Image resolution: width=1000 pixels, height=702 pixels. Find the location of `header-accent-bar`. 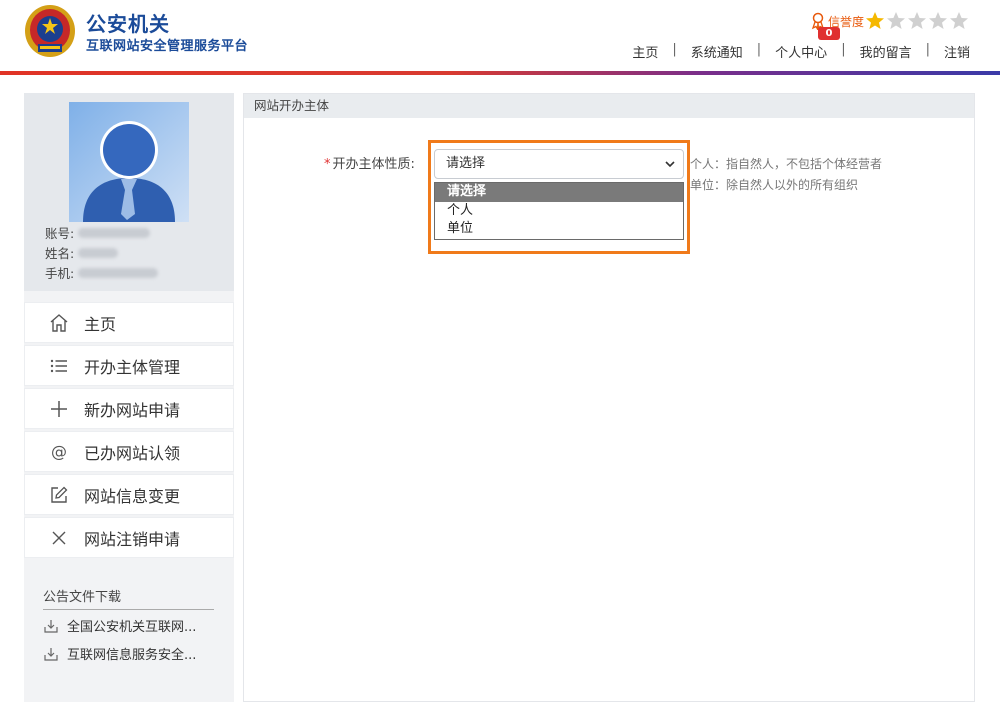

header-accent-bar is located at coordinates (500, 73).